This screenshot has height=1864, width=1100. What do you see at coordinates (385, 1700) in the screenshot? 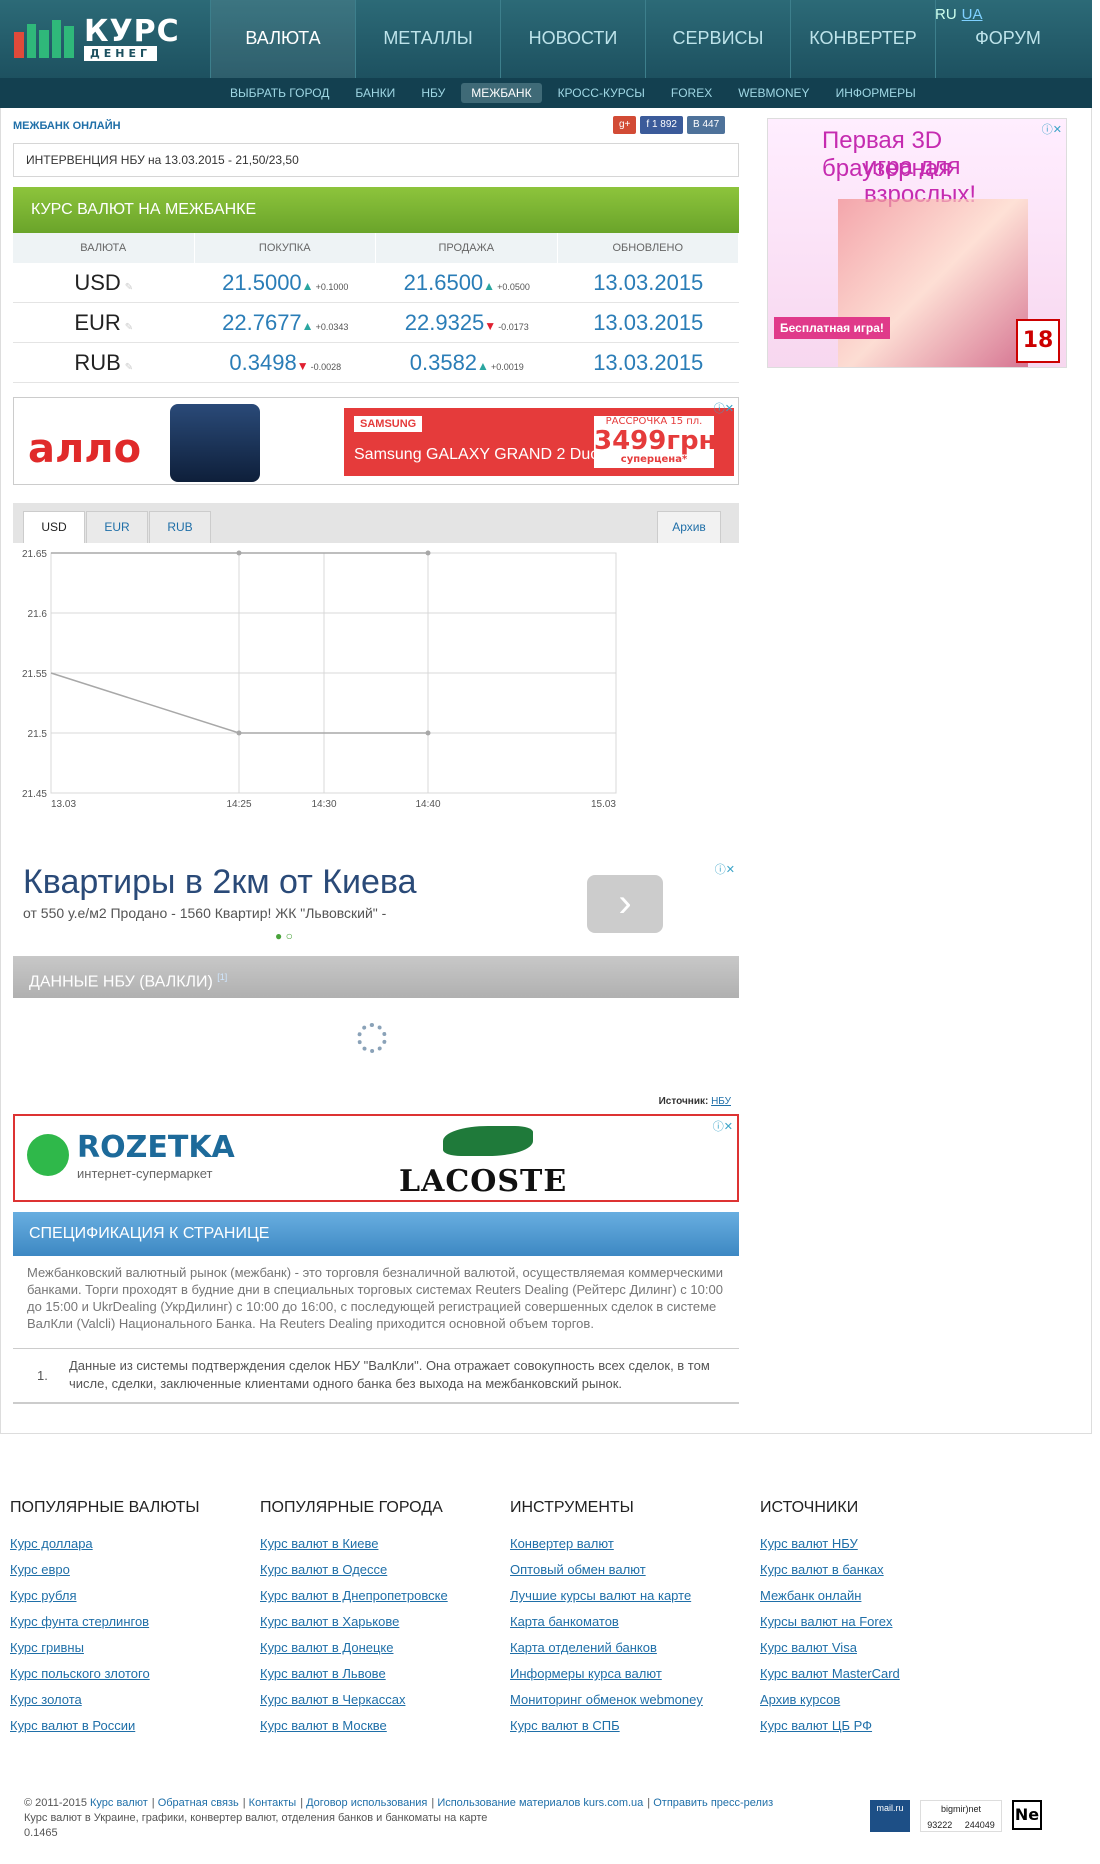
I see `footer-link: Курс валют в Черкассах` at bounding box center [385, 1700].